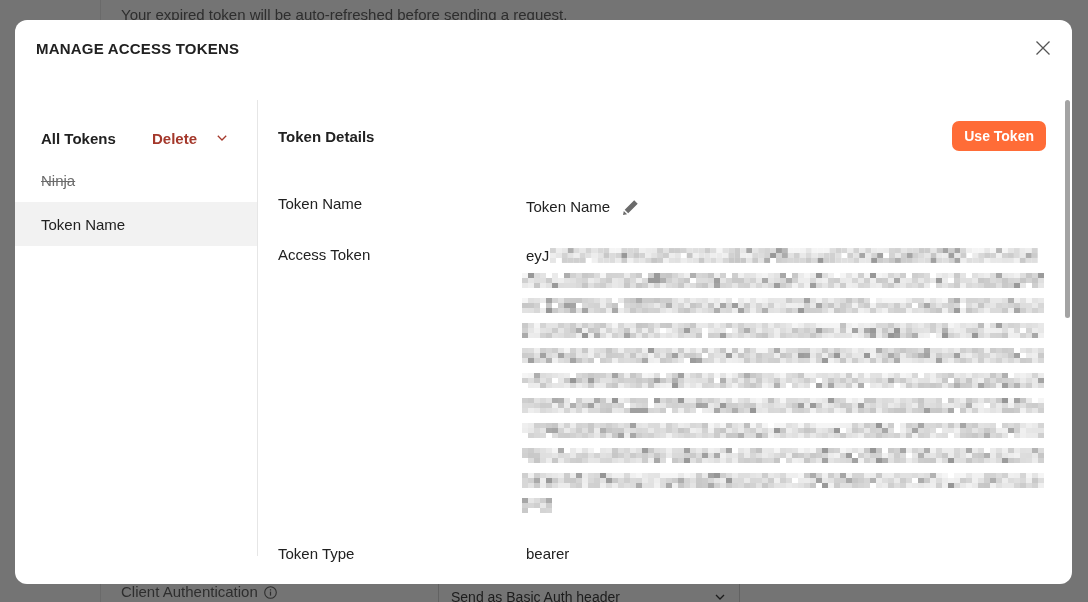  I want to click on scrollbar, so click(1067, 209).